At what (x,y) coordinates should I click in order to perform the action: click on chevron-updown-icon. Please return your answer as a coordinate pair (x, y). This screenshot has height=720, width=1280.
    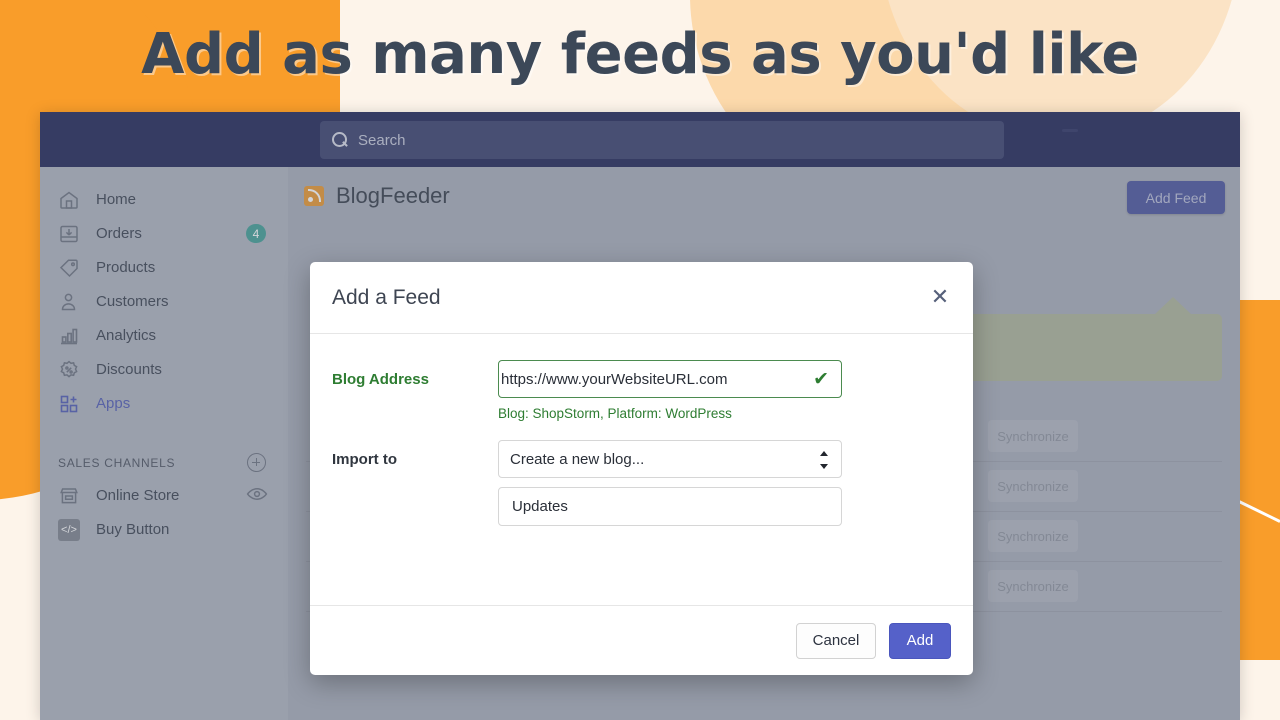
    Looking at the image, I should click on (824, 460).